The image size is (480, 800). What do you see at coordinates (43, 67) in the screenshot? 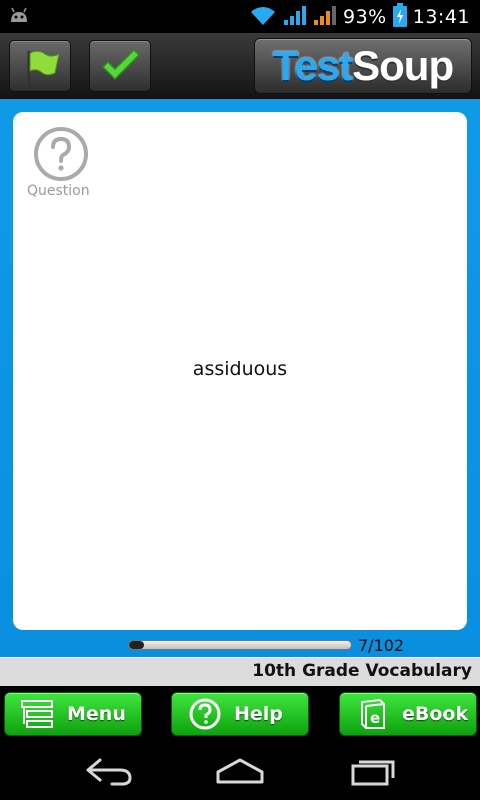
I see `flag-icon` at bounding box center [43, 67].